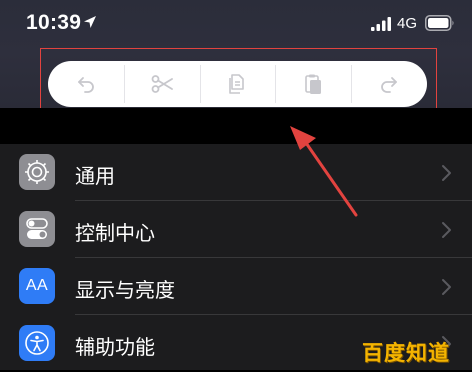  I want to click on section-spacer, so click(236, 126).